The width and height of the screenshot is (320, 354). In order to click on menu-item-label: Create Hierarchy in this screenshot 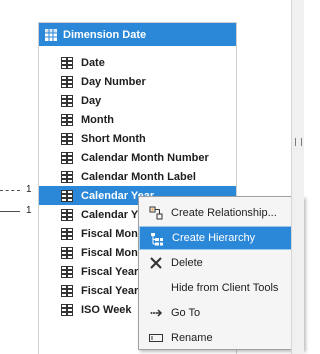, I will do `click(214, 238)`.